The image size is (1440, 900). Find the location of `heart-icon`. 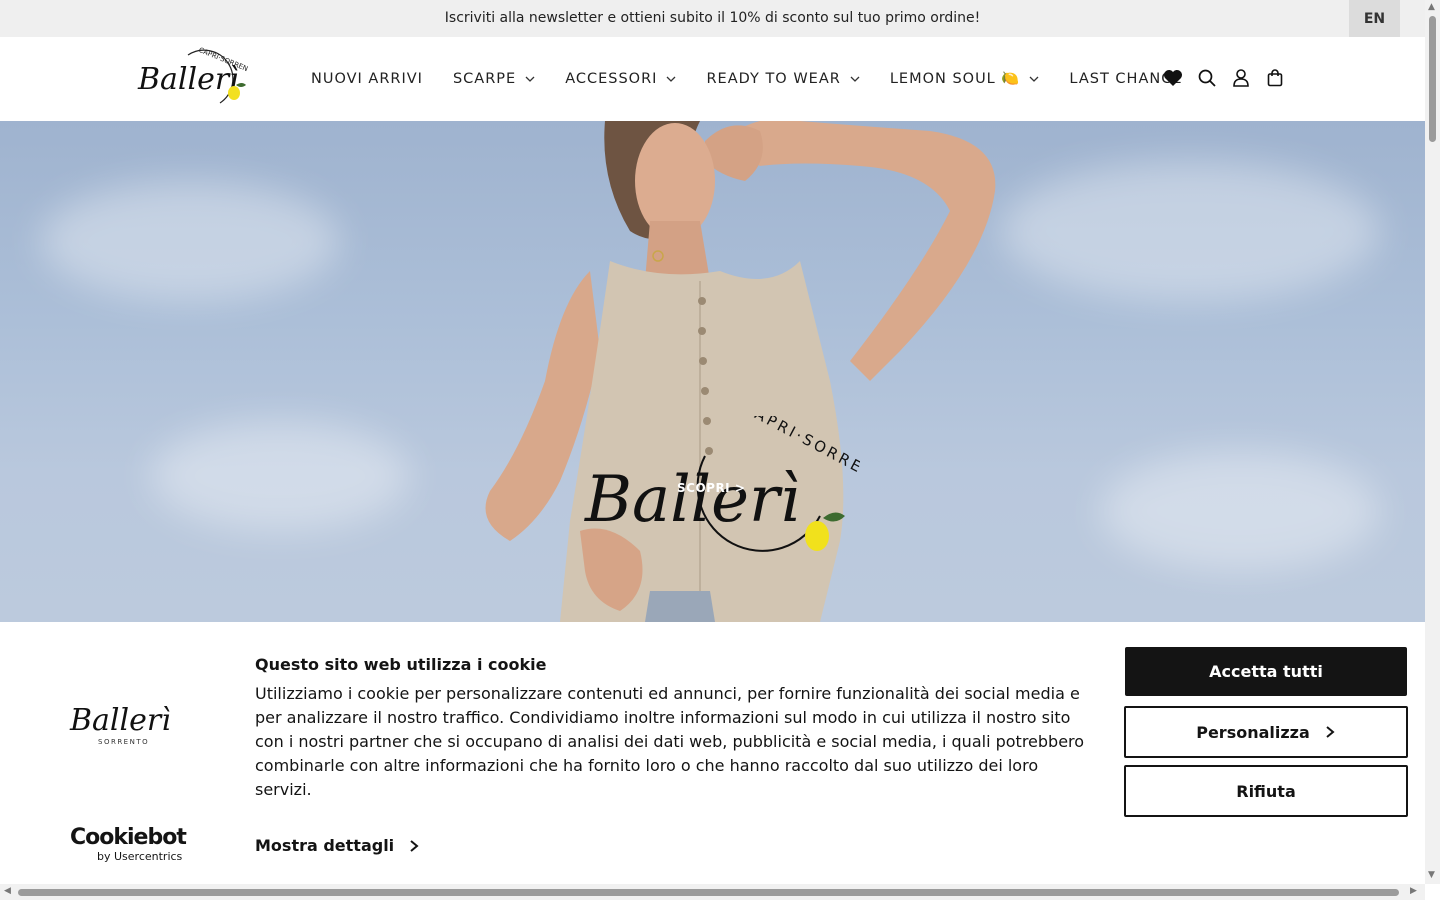

heart-icon is located at coordinates (1173, 78).